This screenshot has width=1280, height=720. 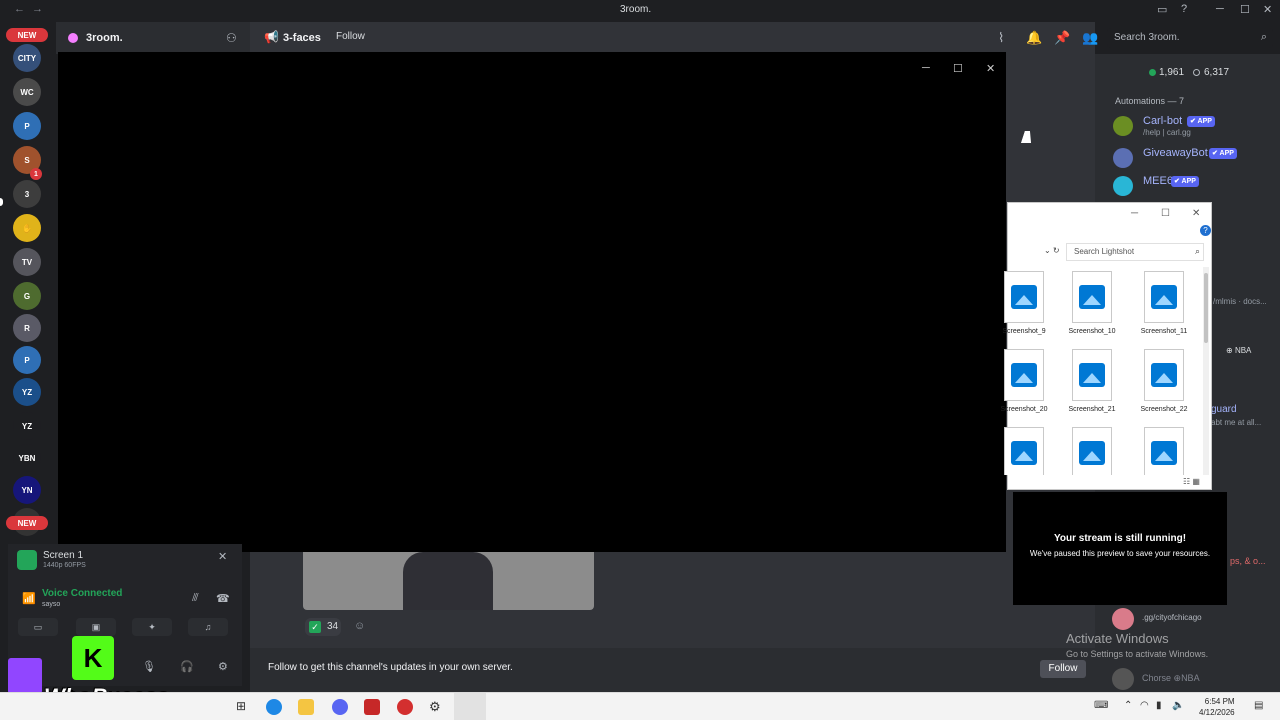 What do you see at coordinates (27, 194) in the screenshot?
I see `server-icon: 3` at bounding box center [27, 194].